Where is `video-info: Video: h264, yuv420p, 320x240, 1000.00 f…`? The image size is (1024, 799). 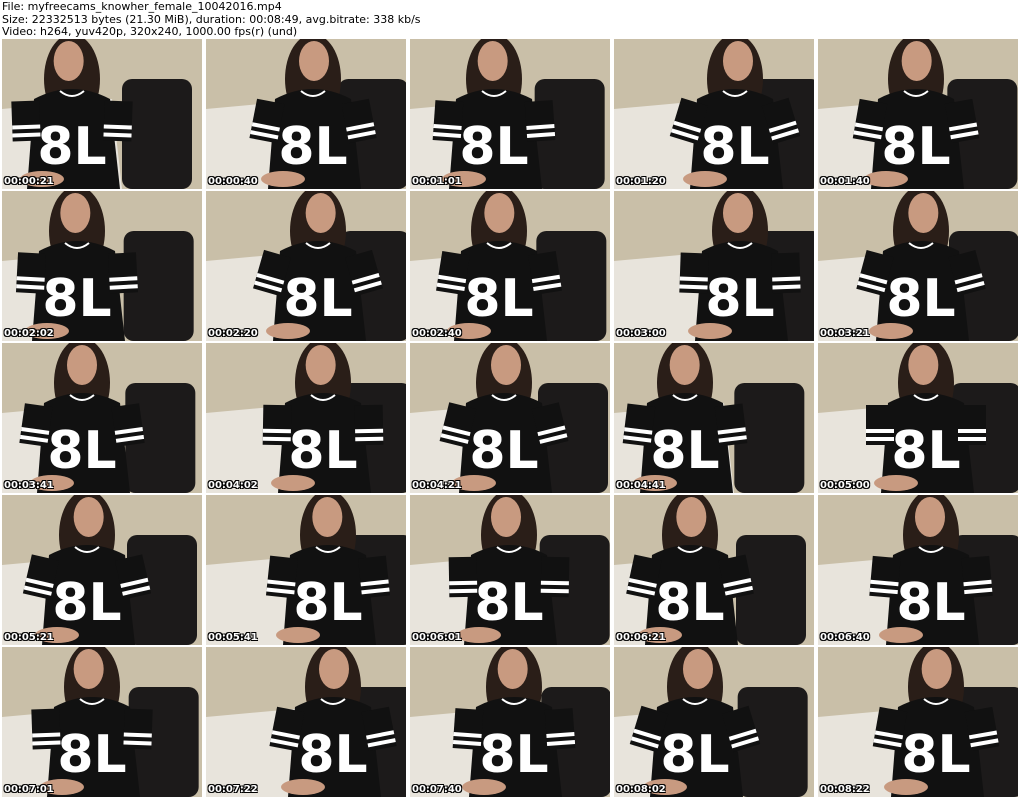 video-info: Video: h264, yuv420p, 320x240, 1000.00 f… is located at coordinates (150, 31).